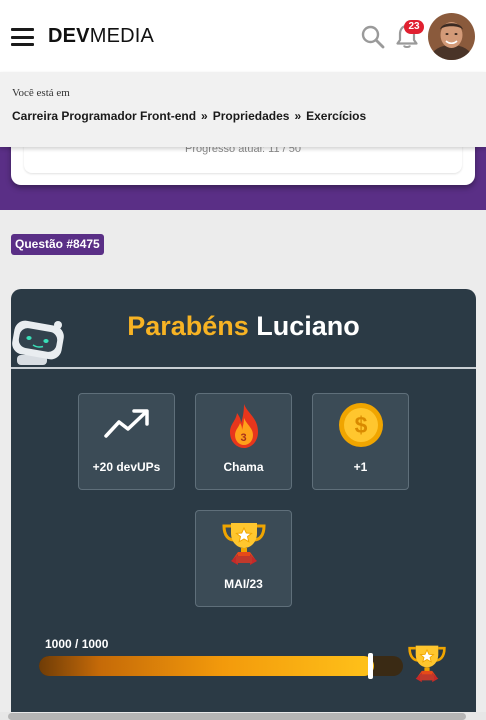 This screenshot has height=720, width=486. I want to click on reward-label: MAI/23, so click(243, 584).